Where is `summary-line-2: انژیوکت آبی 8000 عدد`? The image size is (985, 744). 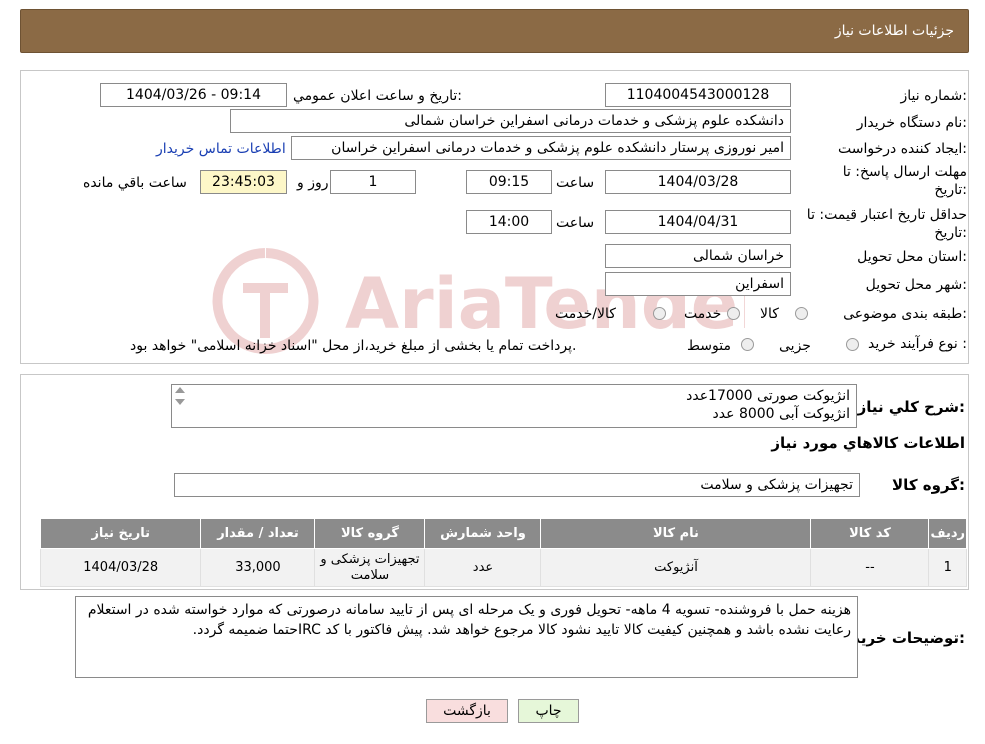 summary-line-2: انژیوکت آبی 8000 عدد is located at coordinates (781, 414).